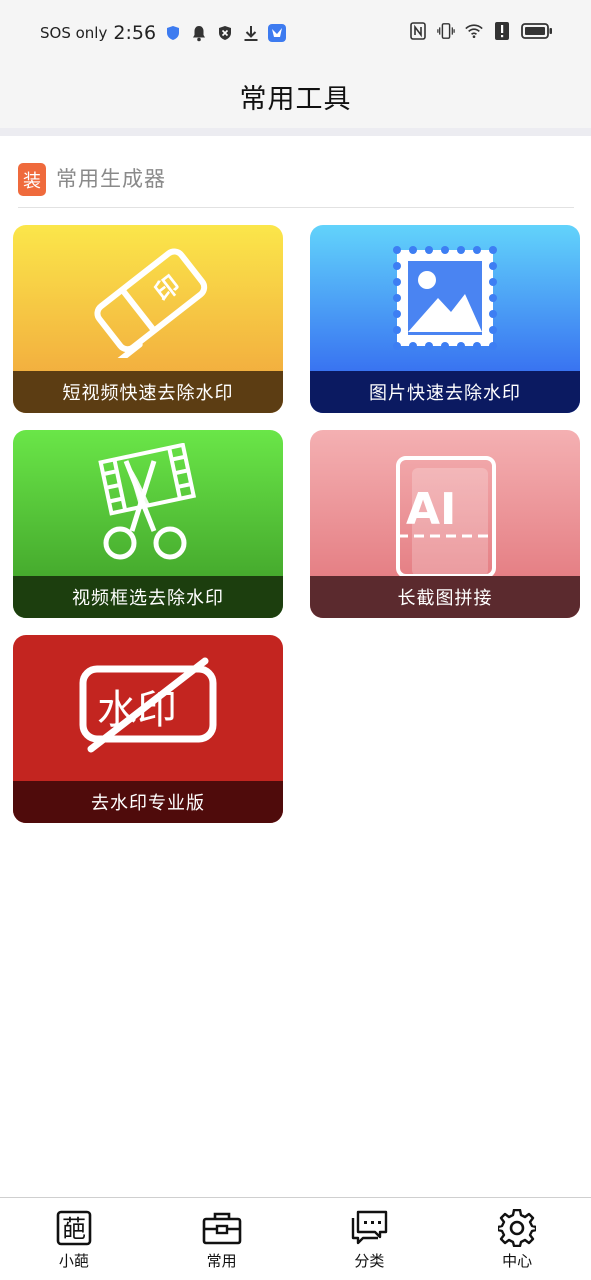 The height and width of the screenshot is (1280, 591). I want to click on ai-text: AI, so click(431, 509).